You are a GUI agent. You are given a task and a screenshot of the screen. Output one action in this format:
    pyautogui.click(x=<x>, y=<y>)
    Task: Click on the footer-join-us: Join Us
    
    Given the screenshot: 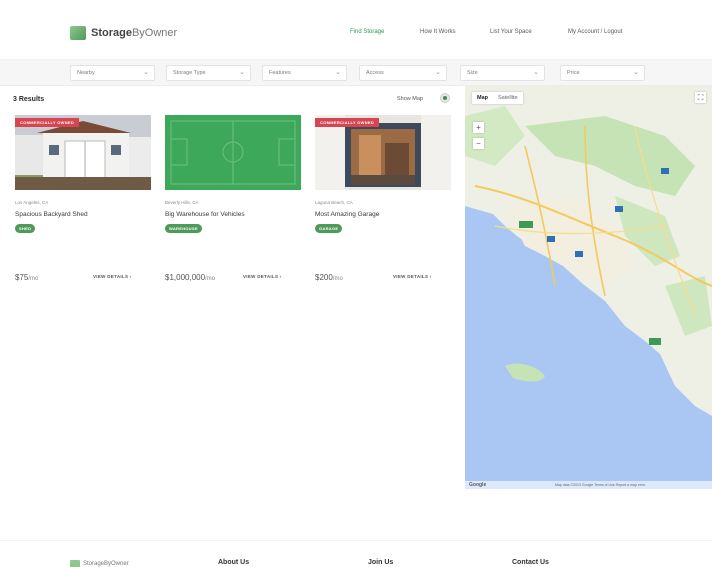 What is the action you would take?
    pyautogui.click(x=380, y=562)
    